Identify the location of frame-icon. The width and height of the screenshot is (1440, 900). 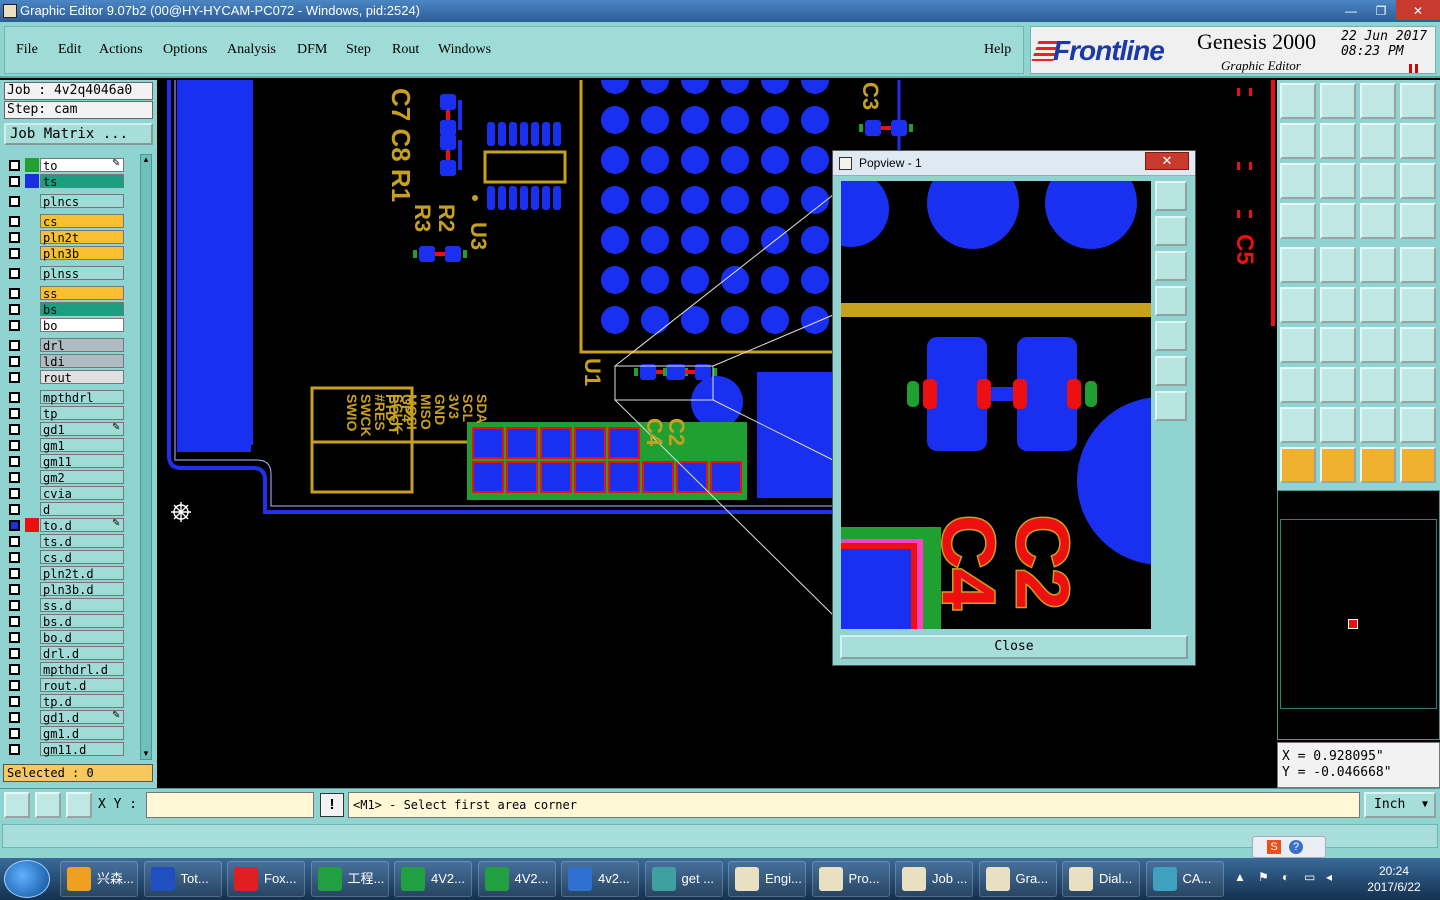
(1418, 101).